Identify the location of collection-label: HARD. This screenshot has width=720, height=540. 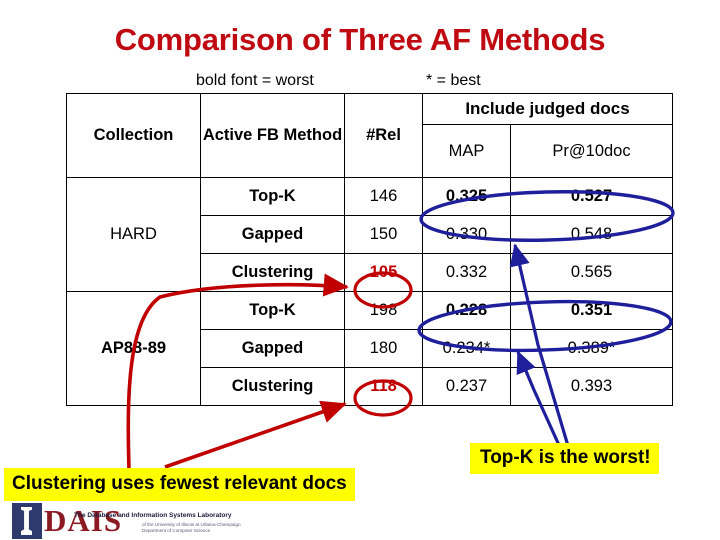
(133, 234).